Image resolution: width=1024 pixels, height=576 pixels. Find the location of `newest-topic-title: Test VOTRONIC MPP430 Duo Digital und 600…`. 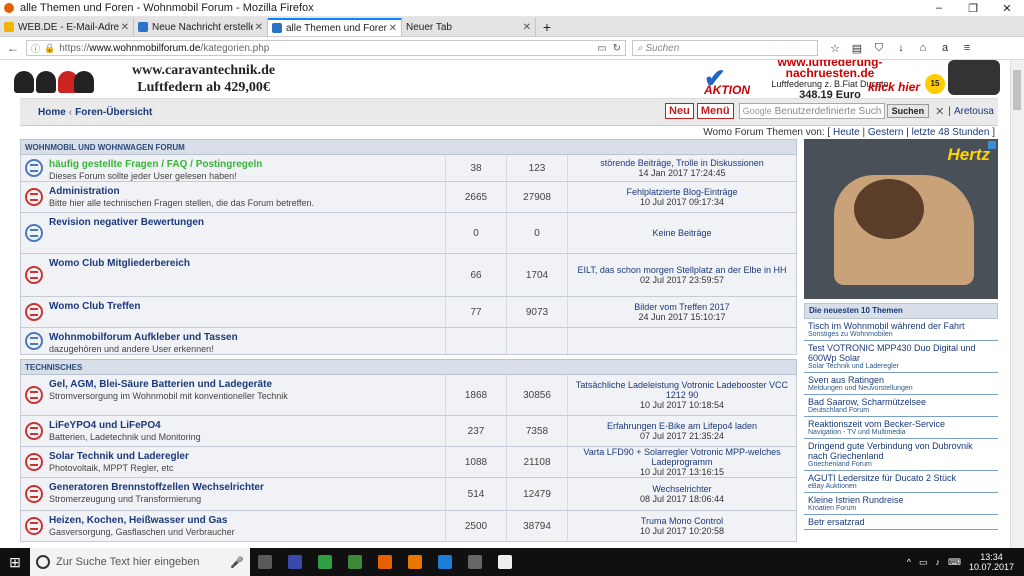

newest-topic-title: Test VOTRONIC MPP430 Duo Digital und 600… is located at coordinates (901, 353).